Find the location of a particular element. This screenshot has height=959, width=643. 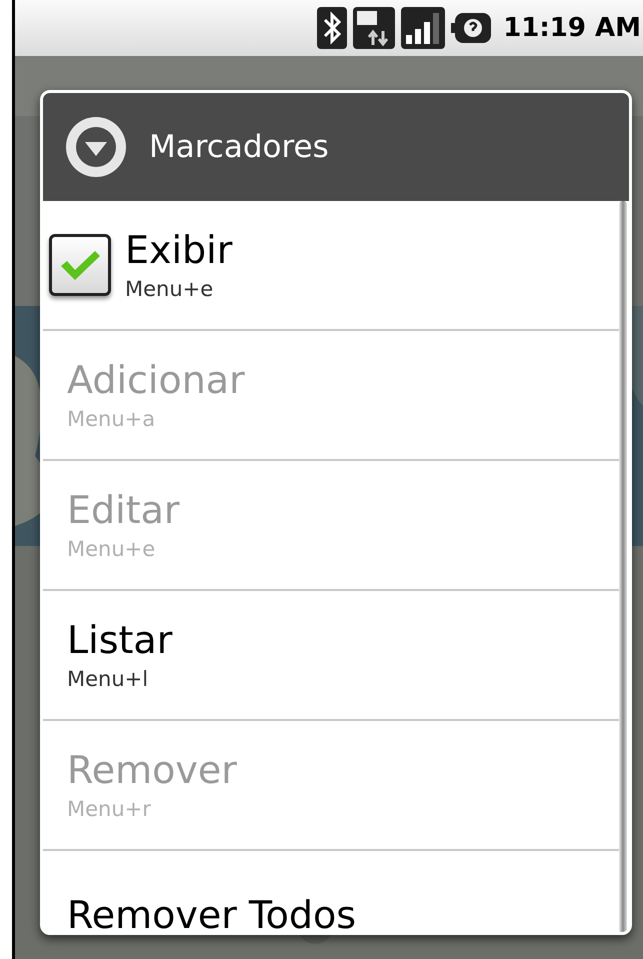

dialog-title: Marcadores is located at coordinates (239, 147).